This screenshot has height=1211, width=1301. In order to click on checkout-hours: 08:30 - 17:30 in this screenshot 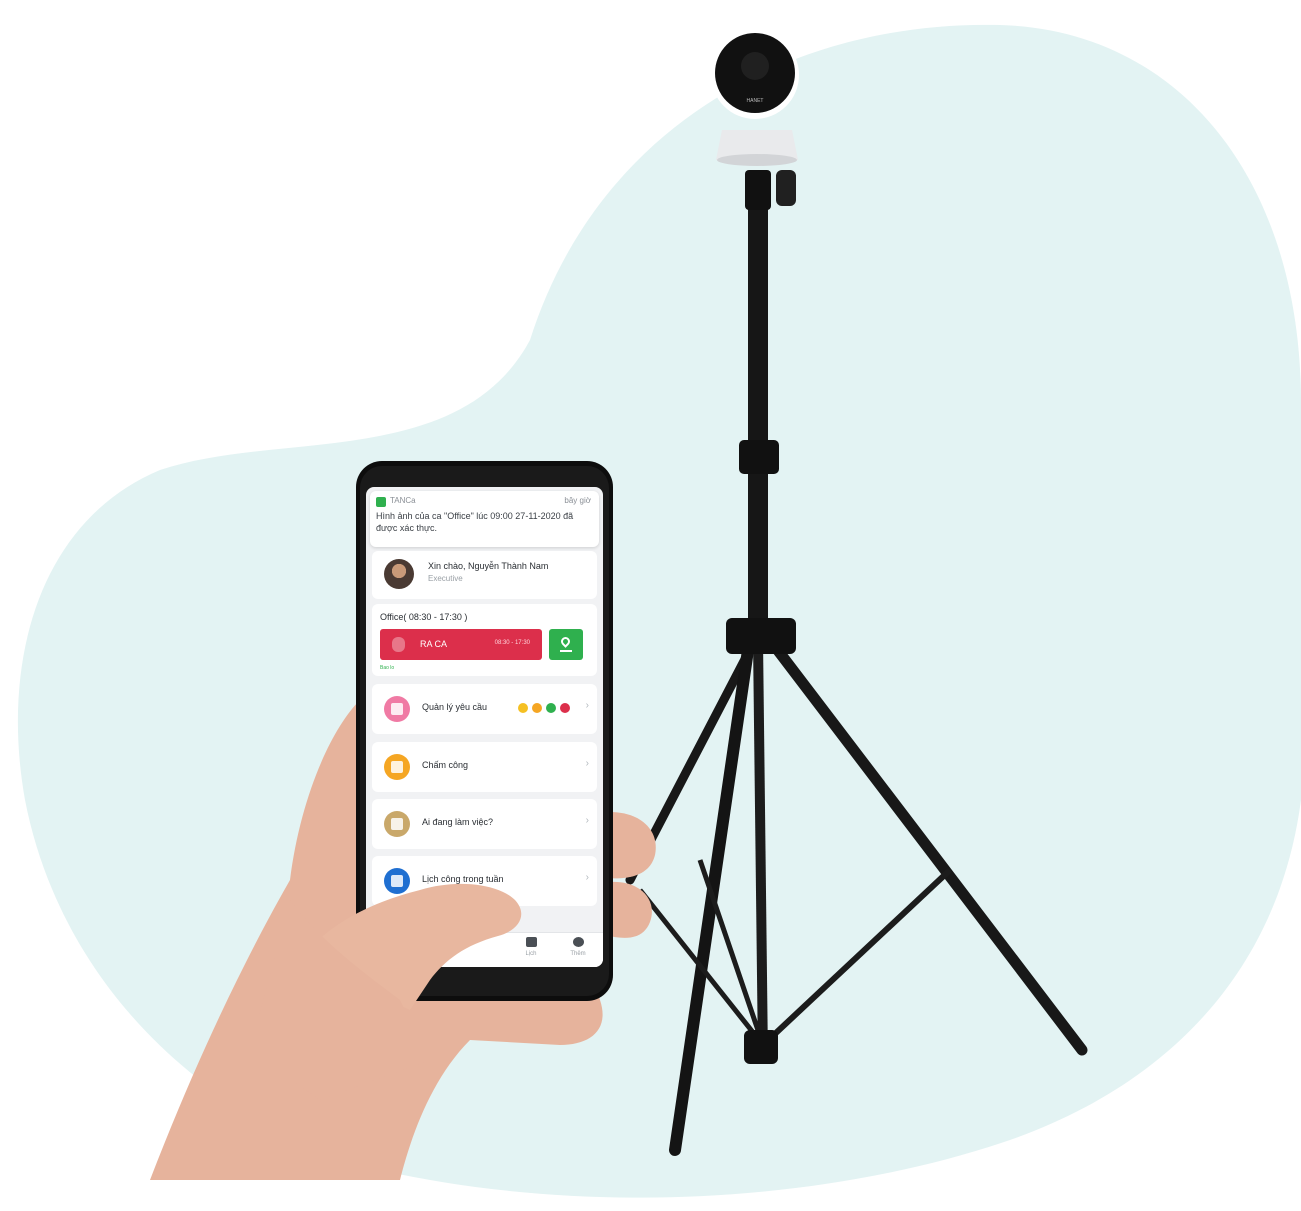, I will do `click(512, 643)`.